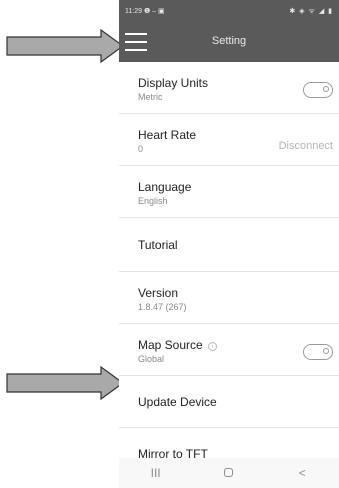 Image resolution: width=339 pixels, height=488 pixels. What do you see at coordinates (229, 11) in the screenshot?
I see `status-bar: 11:29 ❶ – ▣ ✱ ◈ ᯤ ◢ ▮` at bounding box center [229, 11].